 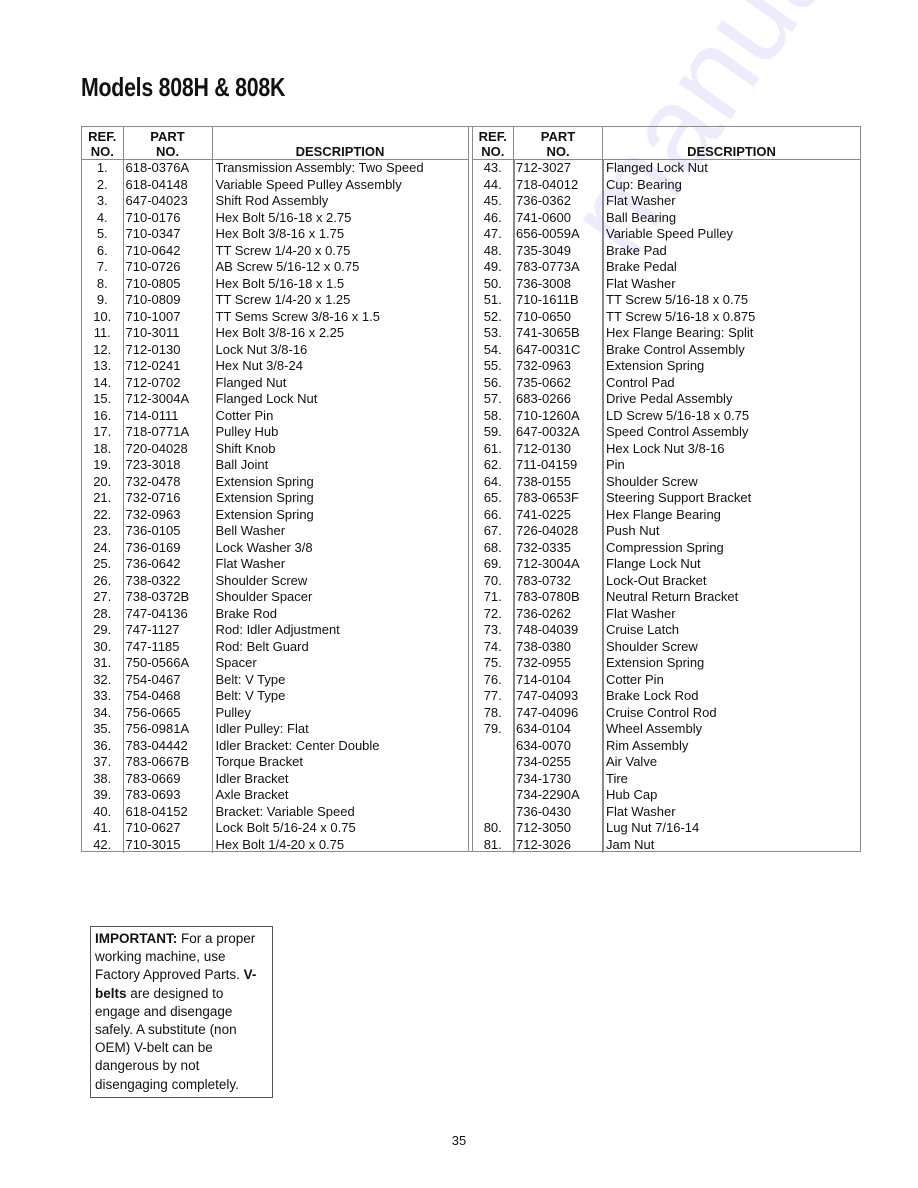 What do you see at coordinates (492, 349) in the screenshot?
I see `ref-no-cell: 54.` at bounding box center [492, 349].